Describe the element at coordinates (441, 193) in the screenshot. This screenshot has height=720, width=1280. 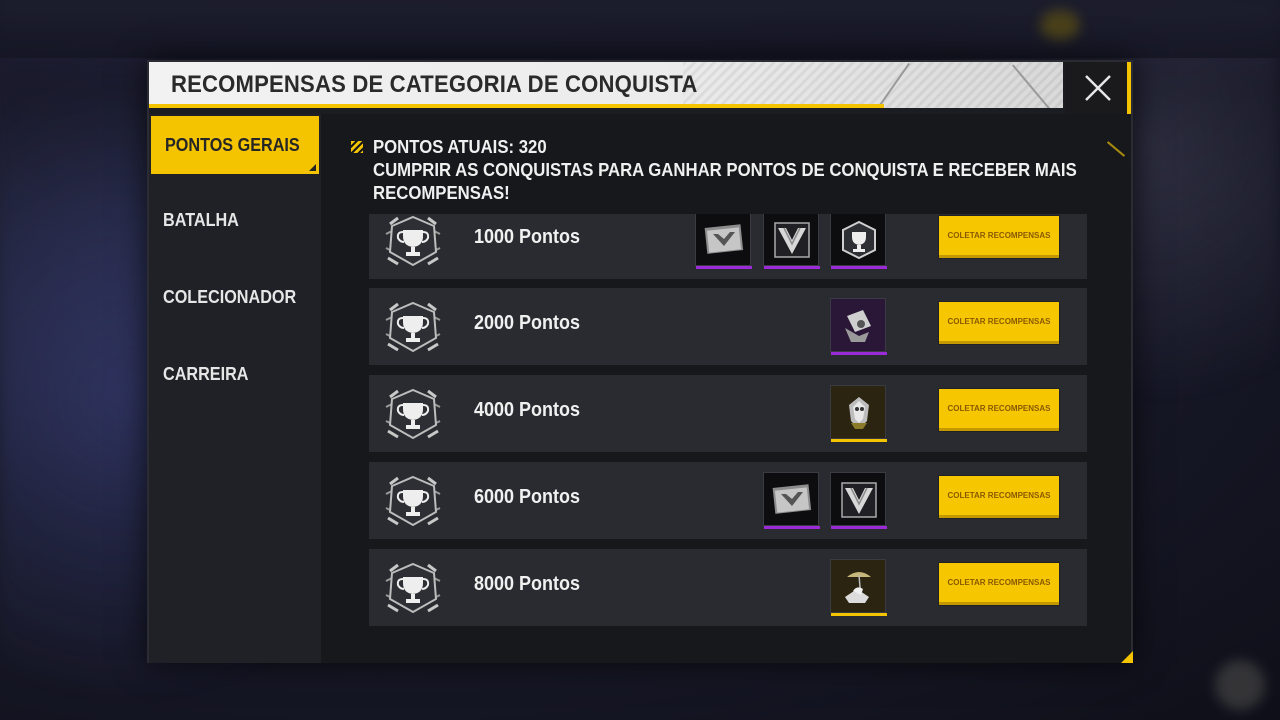
I see `info-description-cont: RECOMPENSAS!` at that location.